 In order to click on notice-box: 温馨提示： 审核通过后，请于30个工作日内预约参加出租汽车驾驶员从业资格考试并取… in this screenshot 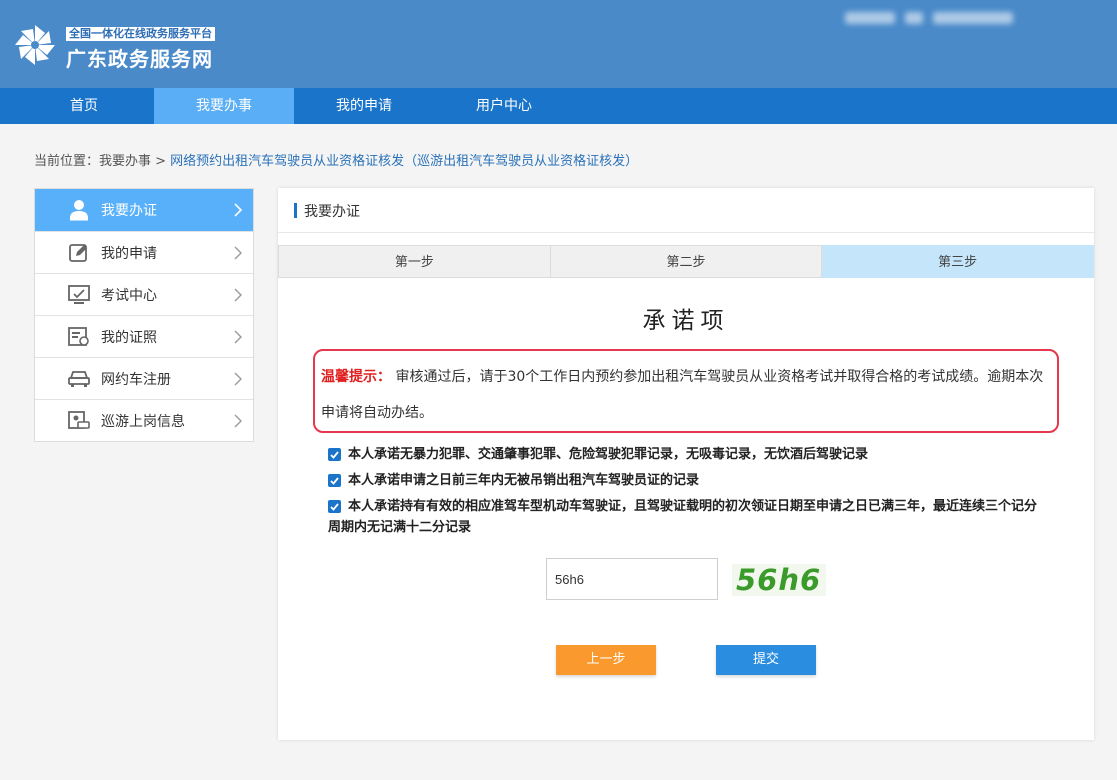, I will do `click(686, 391)`.